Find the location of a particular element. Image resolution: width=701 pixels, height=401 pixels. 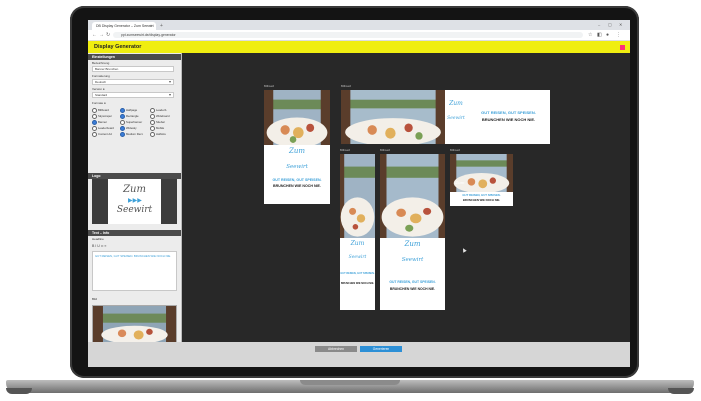

format-option: Billboard is located at coordinates (100, 110).